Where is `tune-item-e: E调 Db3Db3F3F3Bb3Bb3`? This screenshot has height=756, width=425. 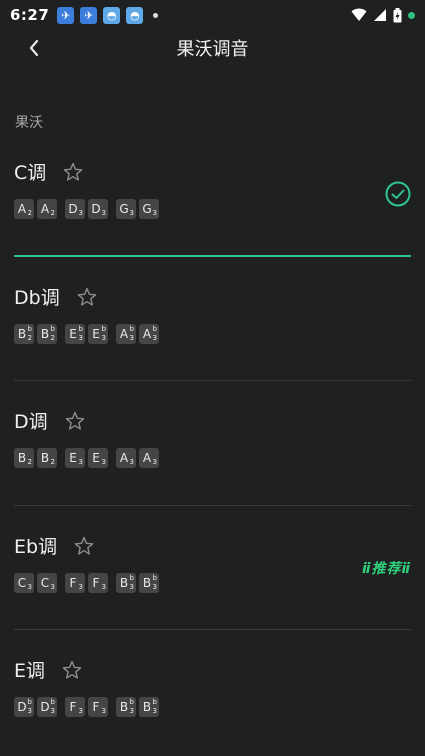 tune-item-e: E调 Db3Db3F3F3Bb3Bb3 is located at coordinates (212, 686).